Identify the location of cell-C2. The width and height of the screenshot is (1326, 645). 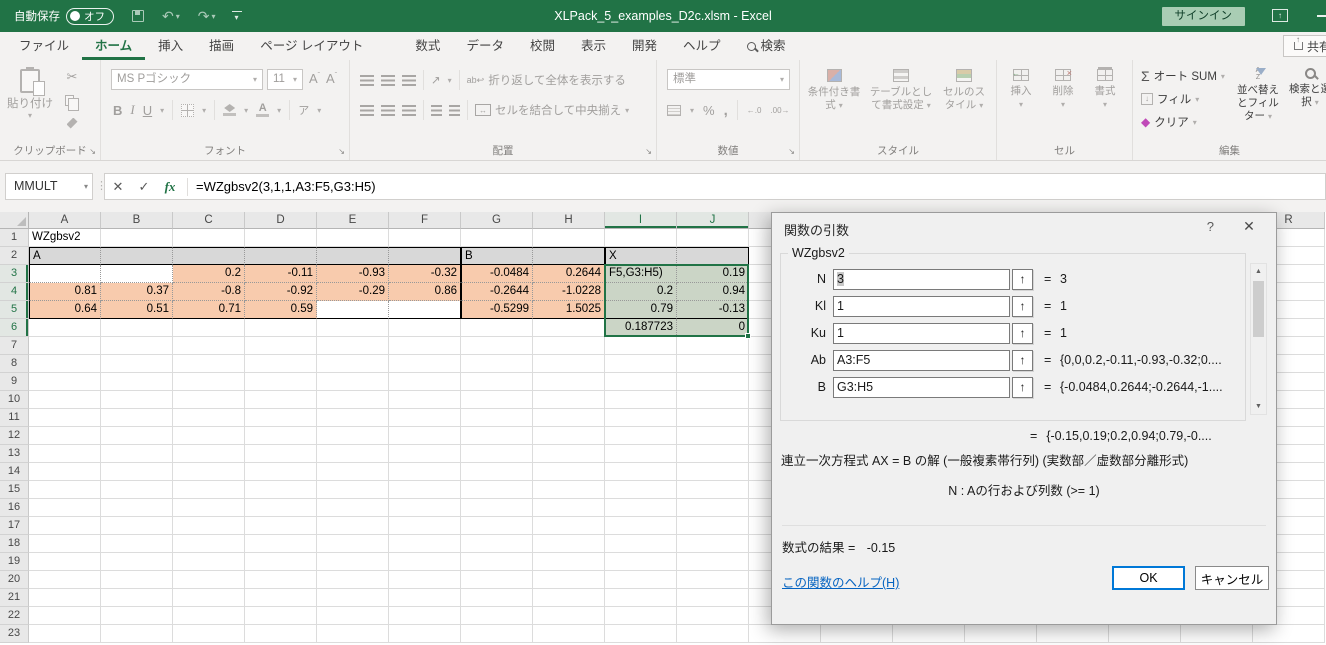
(209, 256).